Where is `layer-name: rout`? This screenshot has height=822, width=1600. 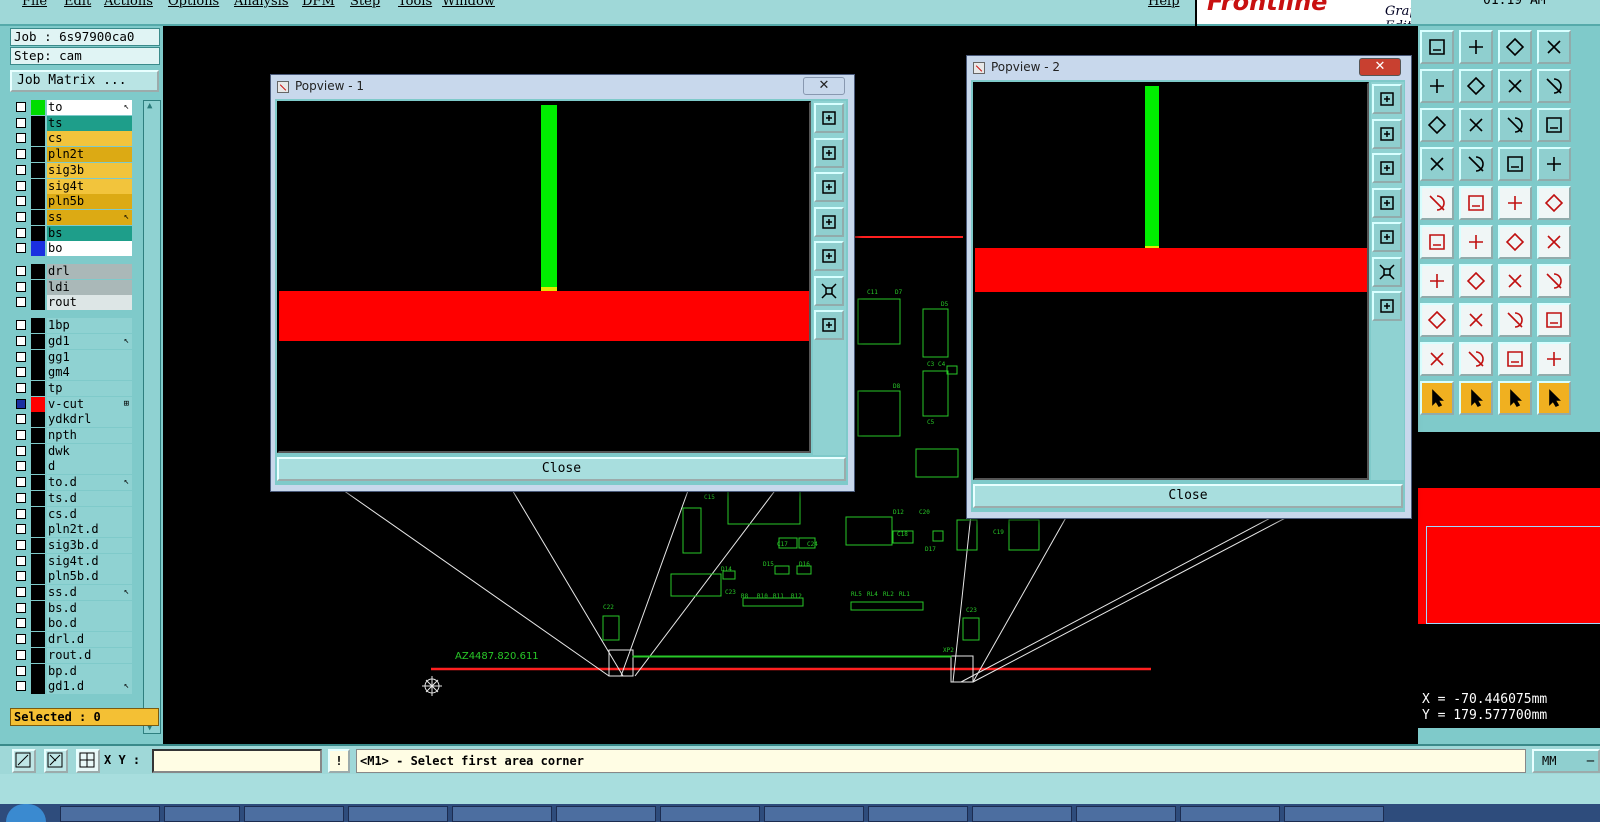 layer-name: rout is located at coordinates (89, 303).